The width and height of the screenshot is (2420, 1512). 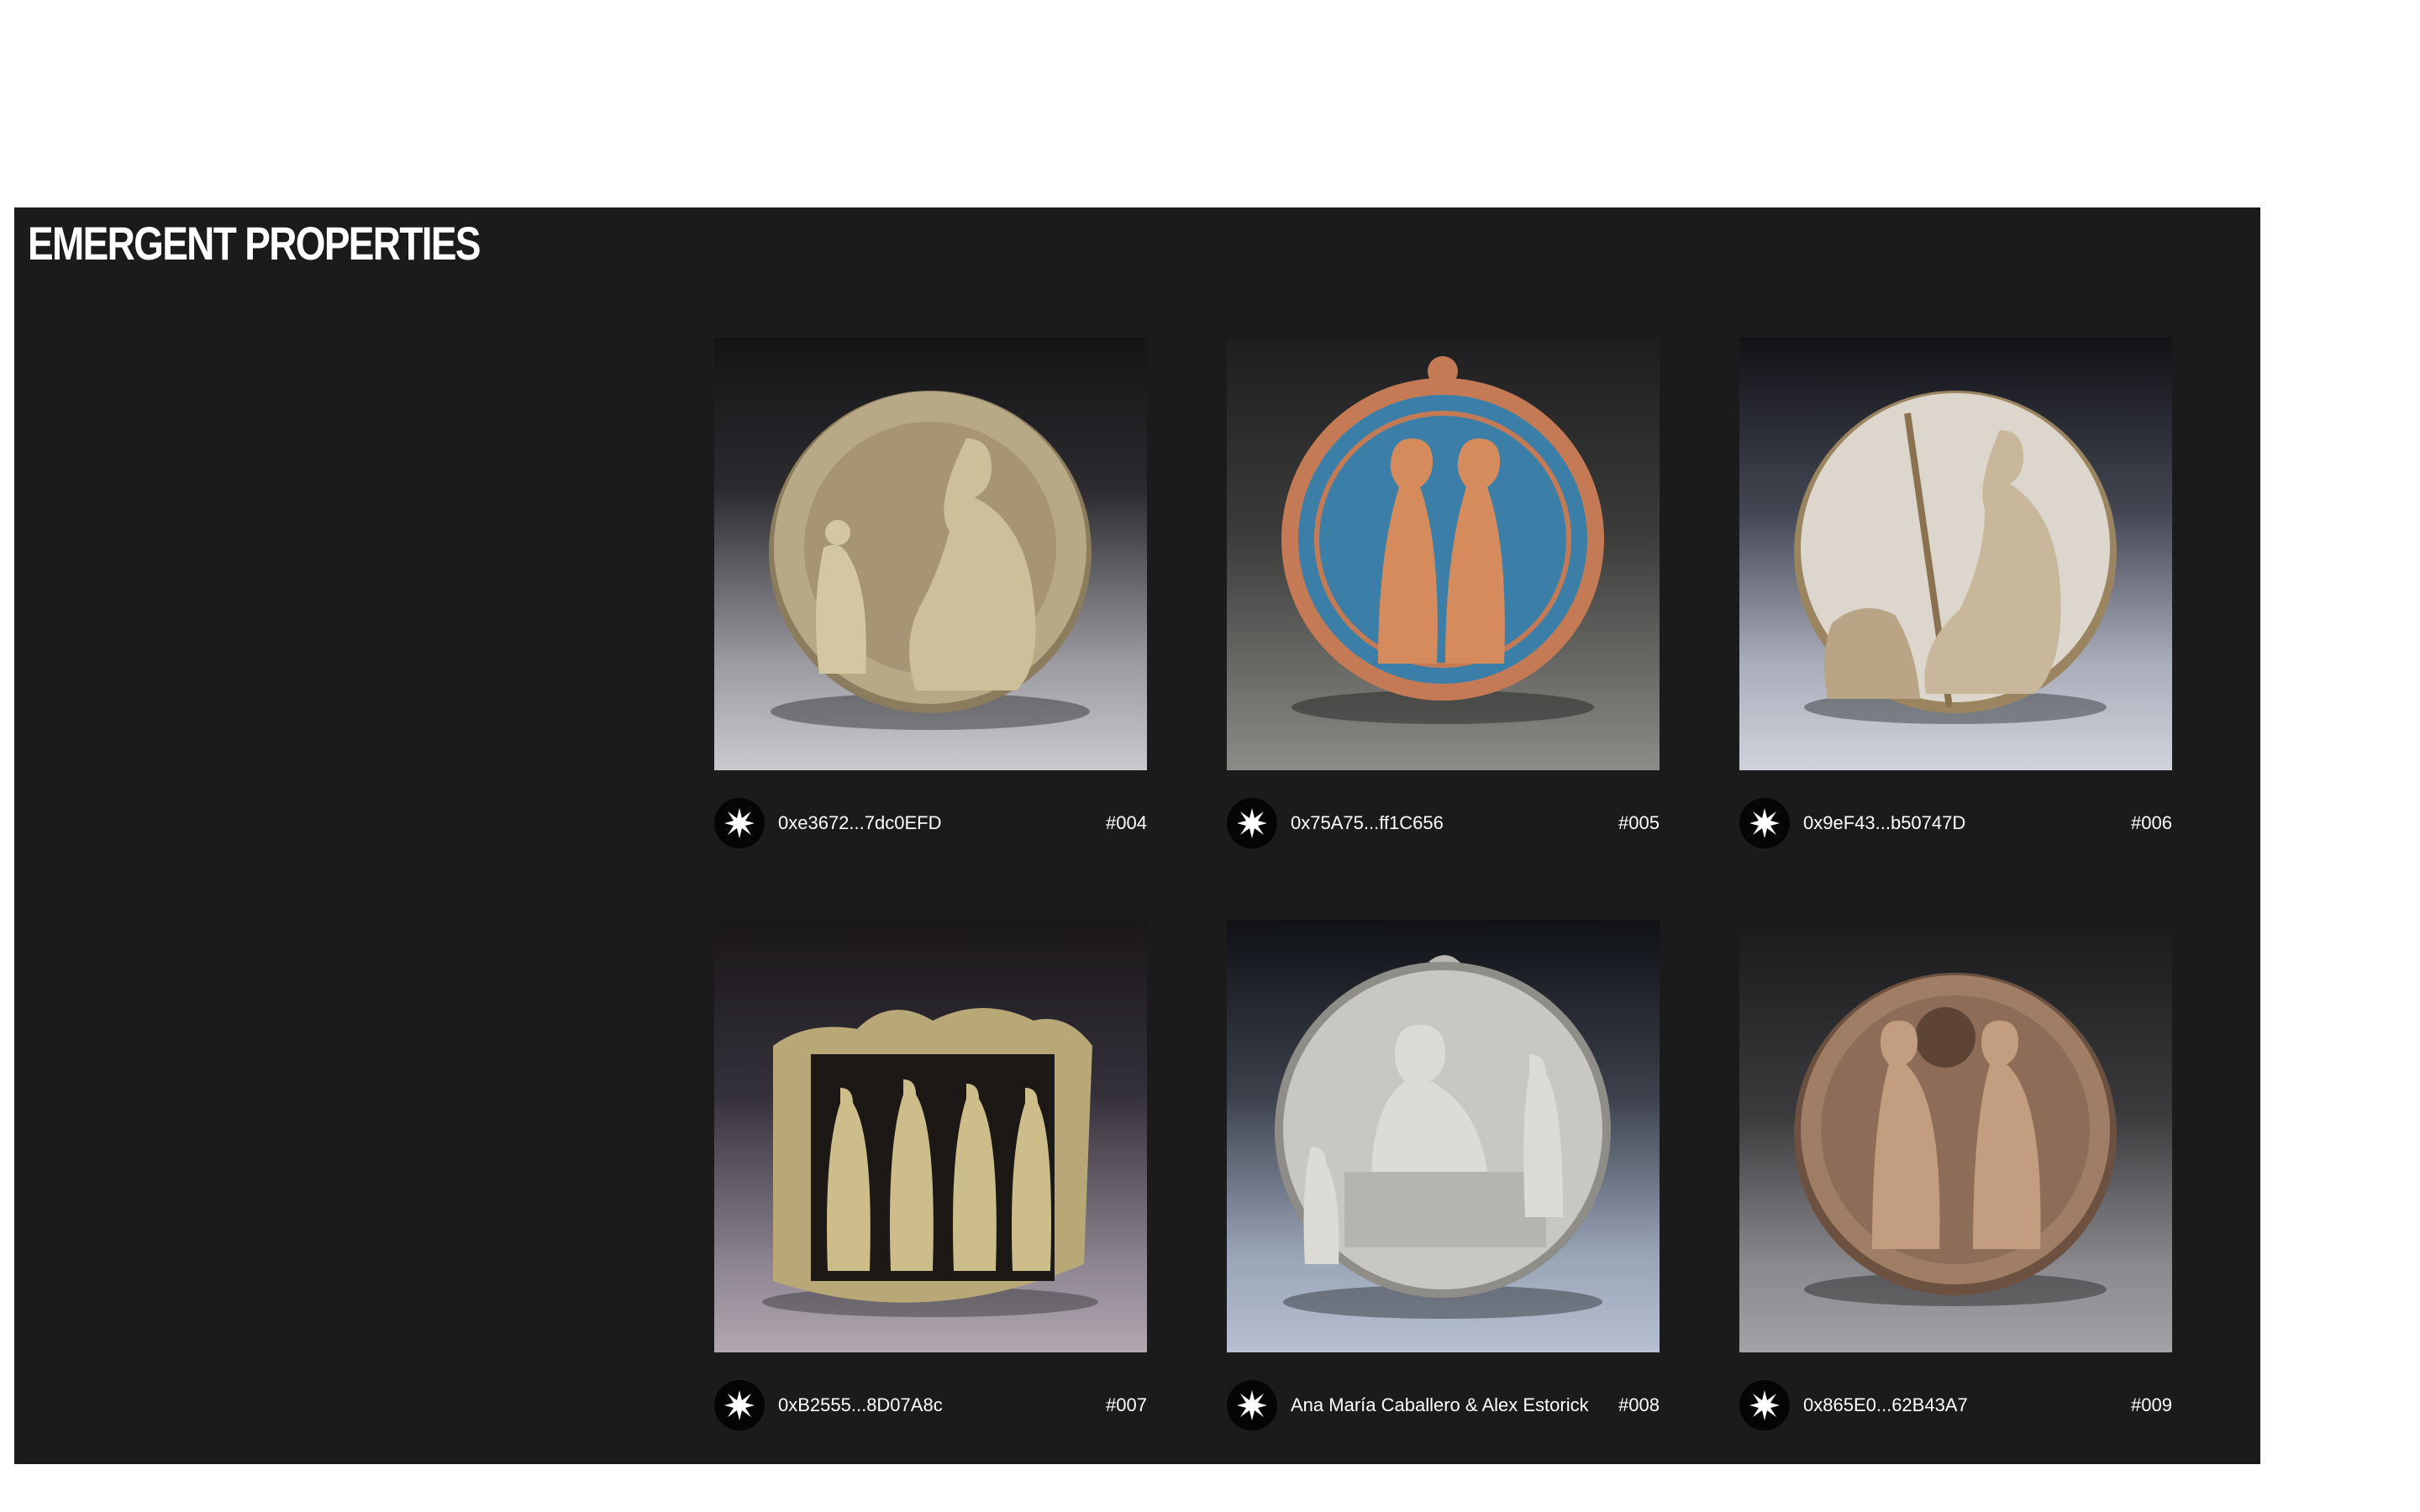 What do you see at coordinates (1967, 823) in the screenshot?
I see `owner-name: 0x9eF43...b50747D` at bounding box center [1967, 823].